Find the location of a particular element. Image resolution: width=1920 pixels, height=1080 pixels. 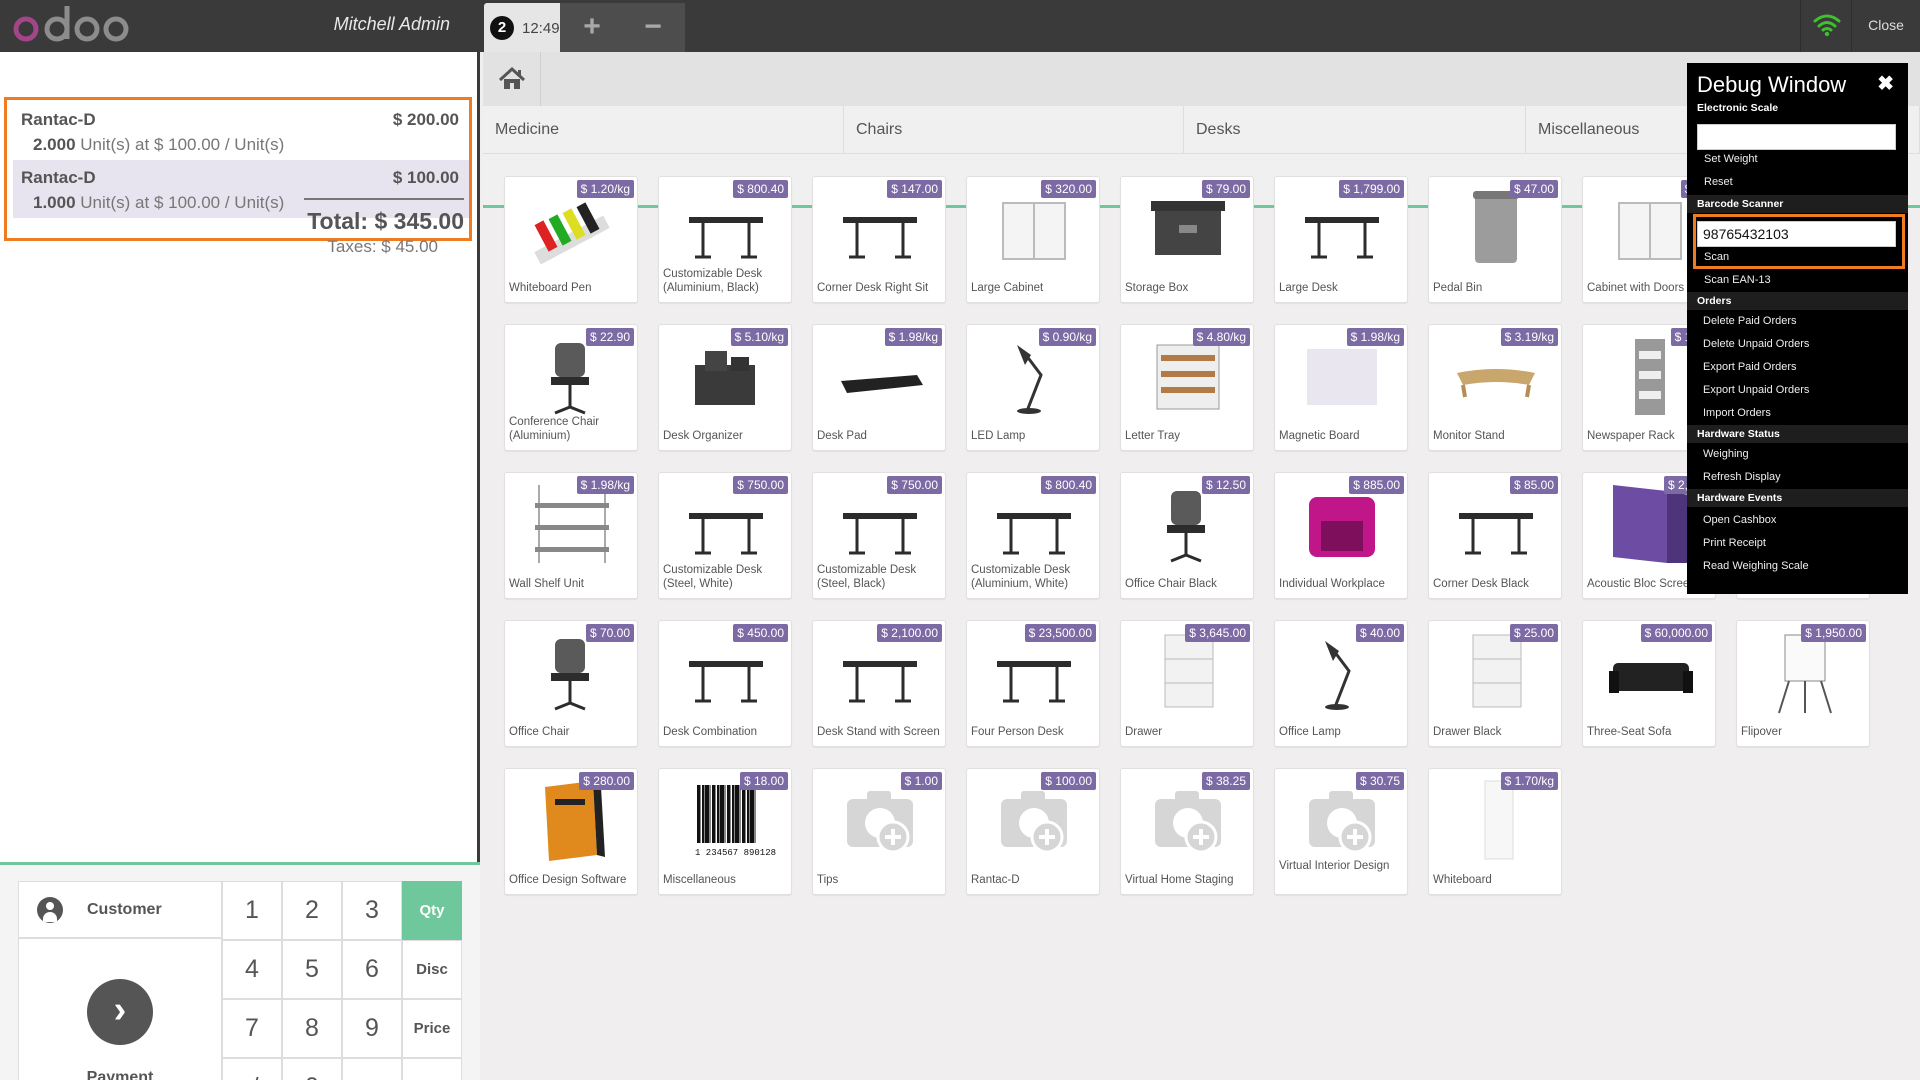

product-card: $ 47.00 Pedal Bin is located at coordinates (1495, 239).